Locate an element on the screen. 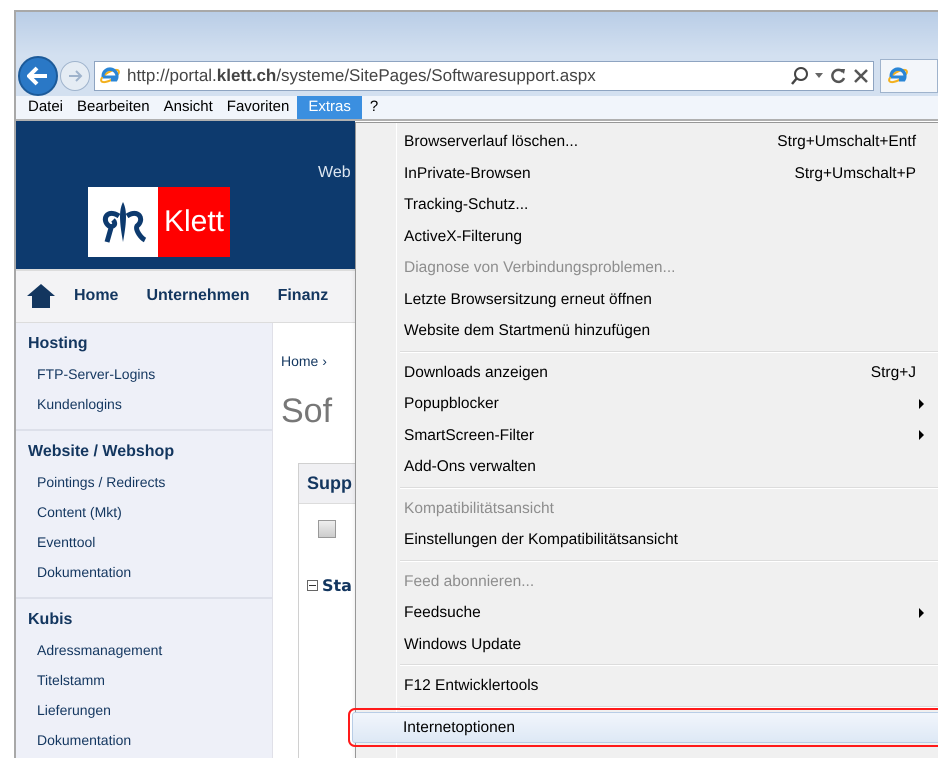 This screenshot has height=758, width=938. panel-title: Supp is located at coordinates (329, 483).